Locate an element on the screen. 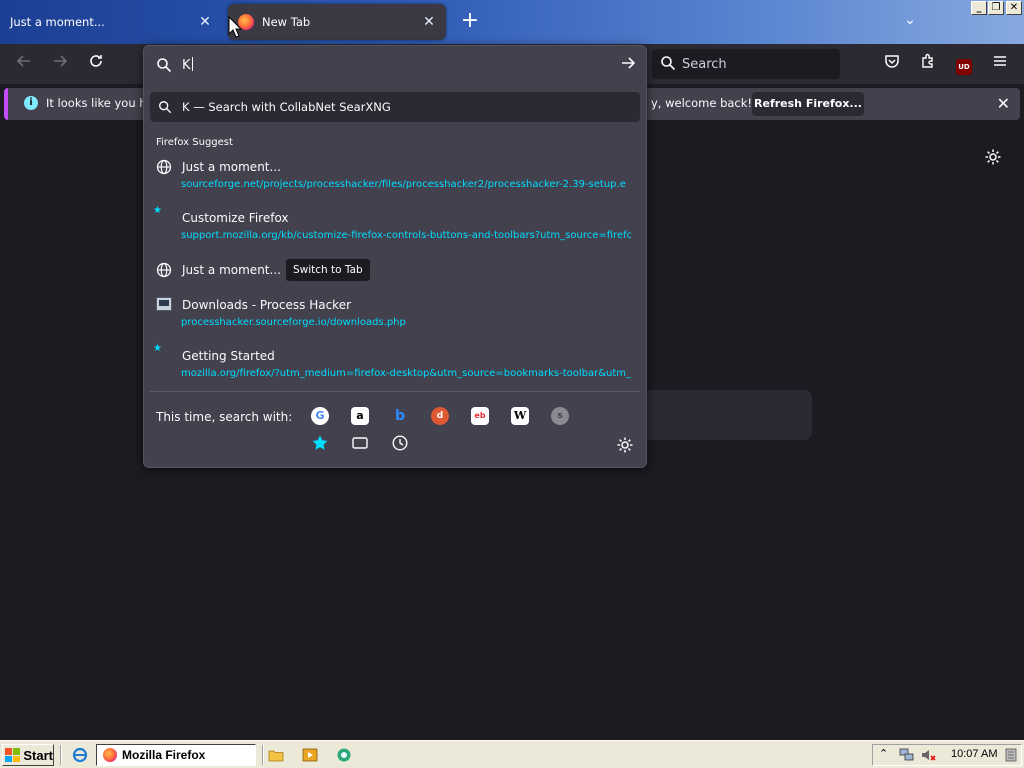  result-title: Downloads - Process Hacker is located at coordinates (267, 305).